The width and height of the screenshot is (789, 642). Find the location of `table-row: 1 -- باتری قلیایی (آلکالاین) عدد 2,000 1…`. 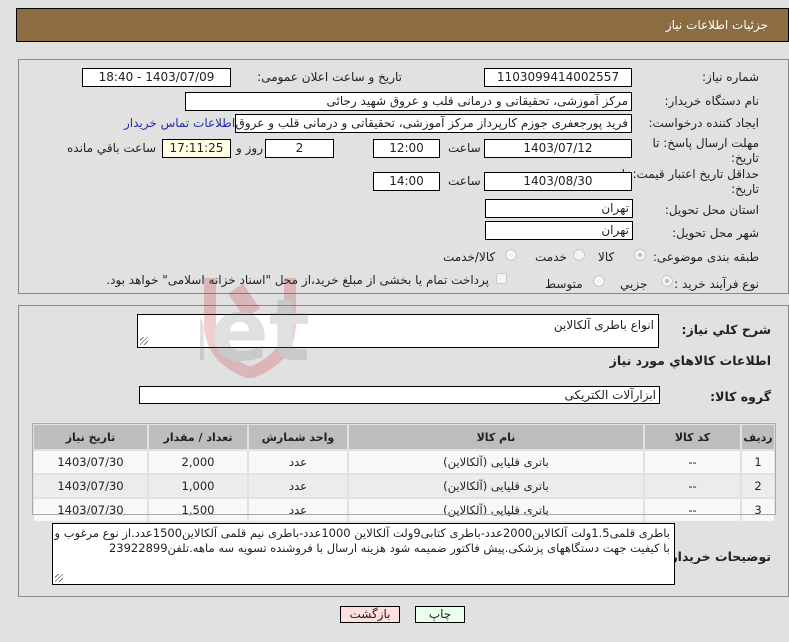

table-row: 1 -- باتری قلیایی (آلکالاین) عدد 2,000 1… is located at coordinates (404, 462).